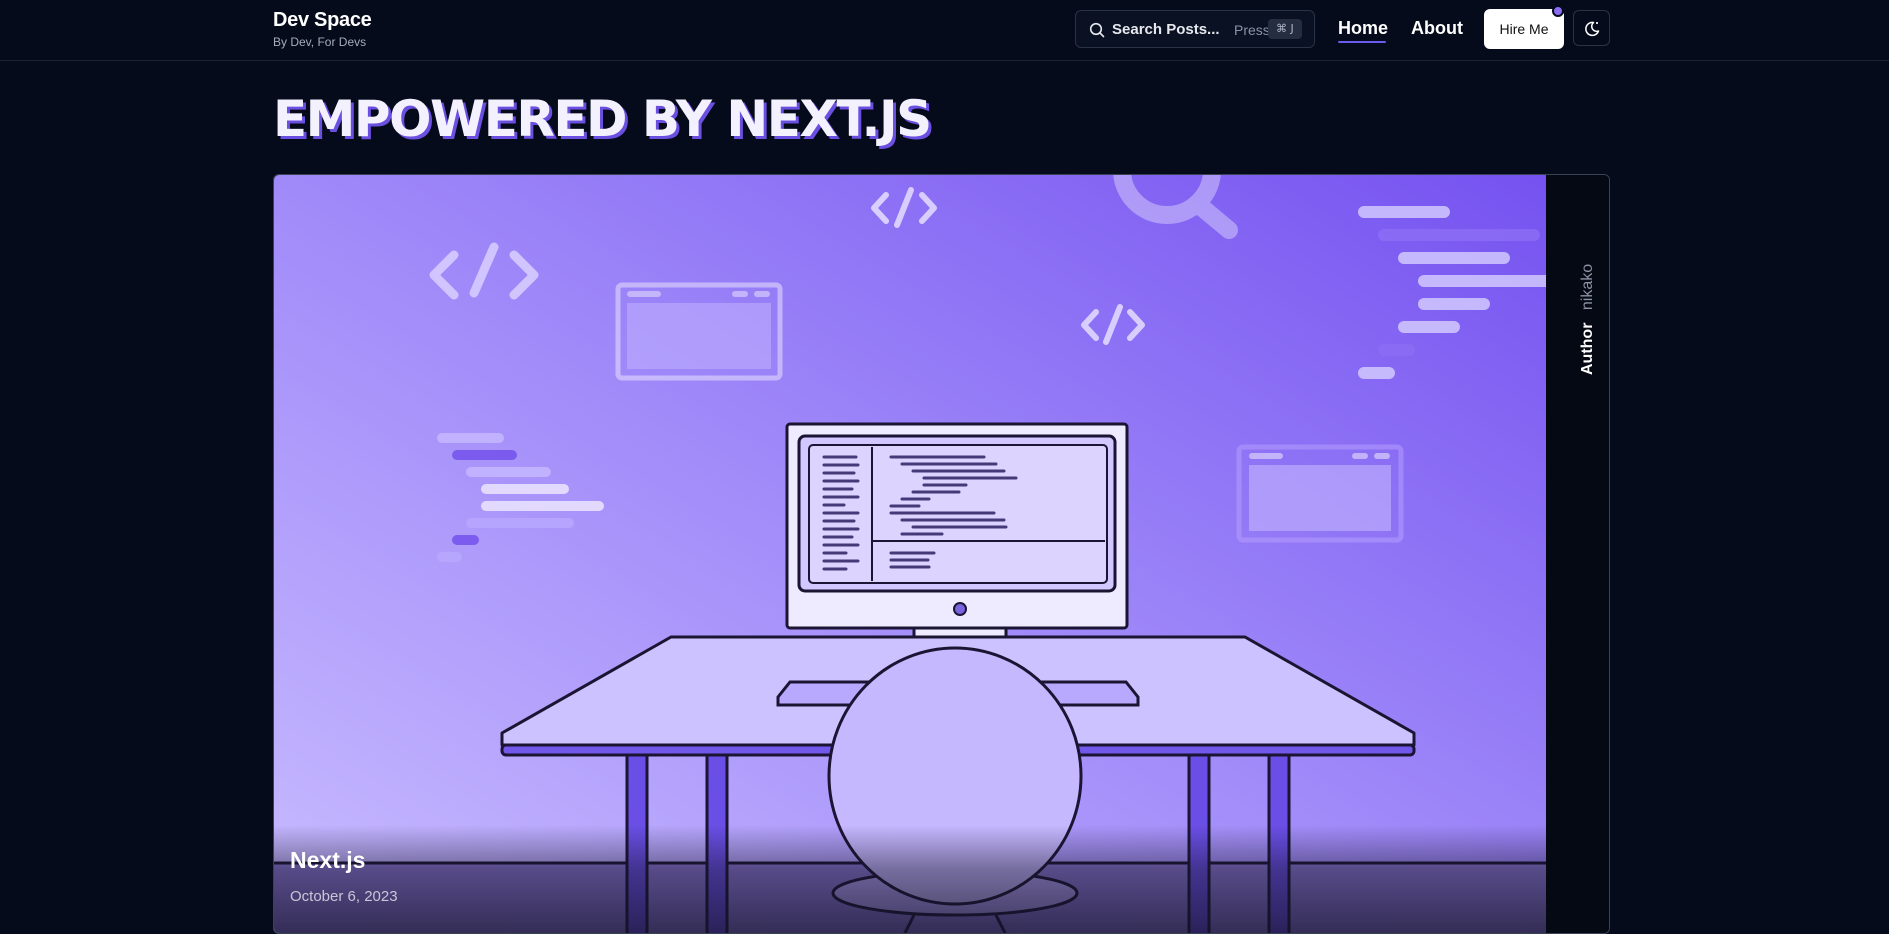  What do you see at coordinates (1587, 287) in the screenshot?
I see `author-name: nikako` at bounding box center [1587, 287].